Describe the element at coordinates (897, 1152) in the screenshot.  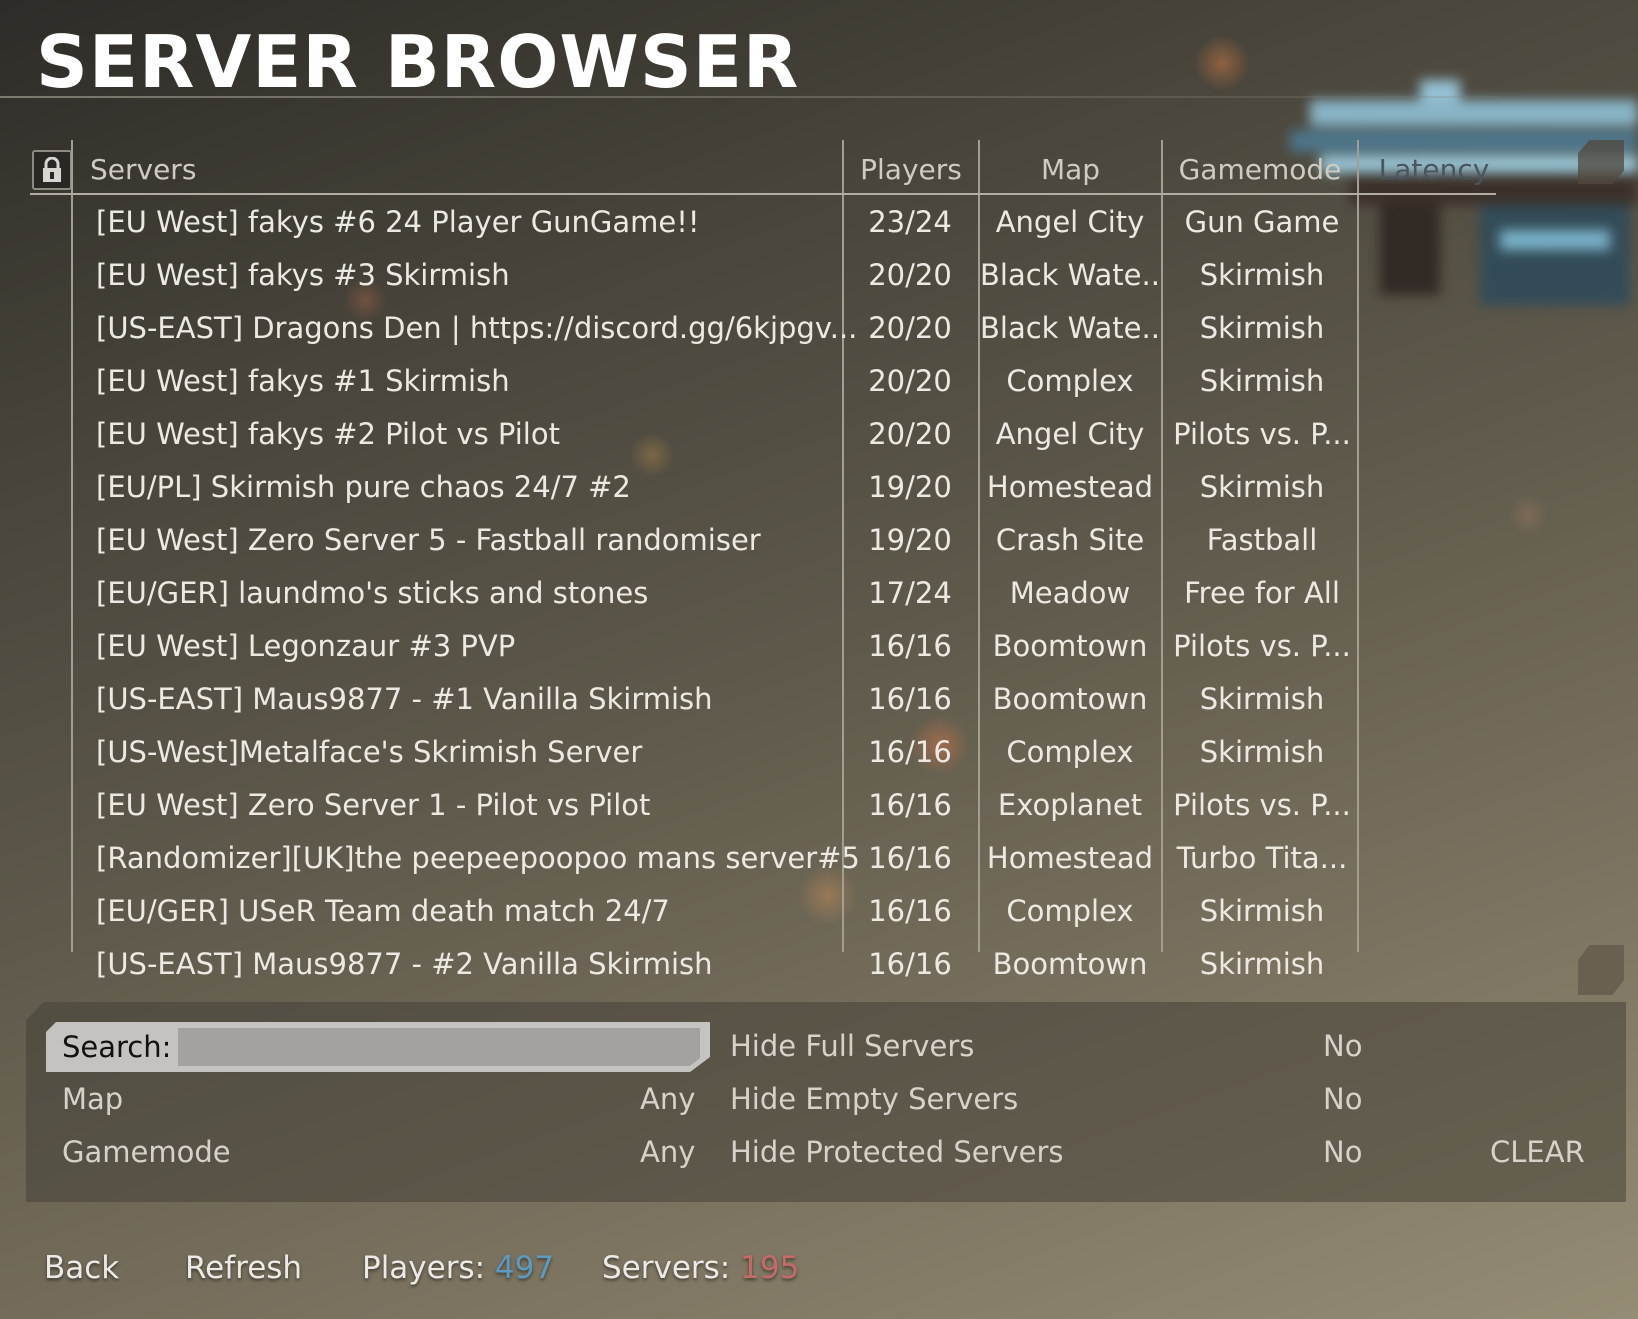
I see `hide-protected-servers-label: Hide Protected Servers` at that location.